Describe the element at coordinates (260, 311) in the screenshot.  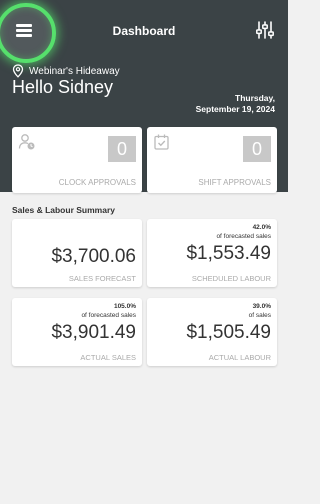
I see `actual-labour-percent: 39.0% of sales` at that location.